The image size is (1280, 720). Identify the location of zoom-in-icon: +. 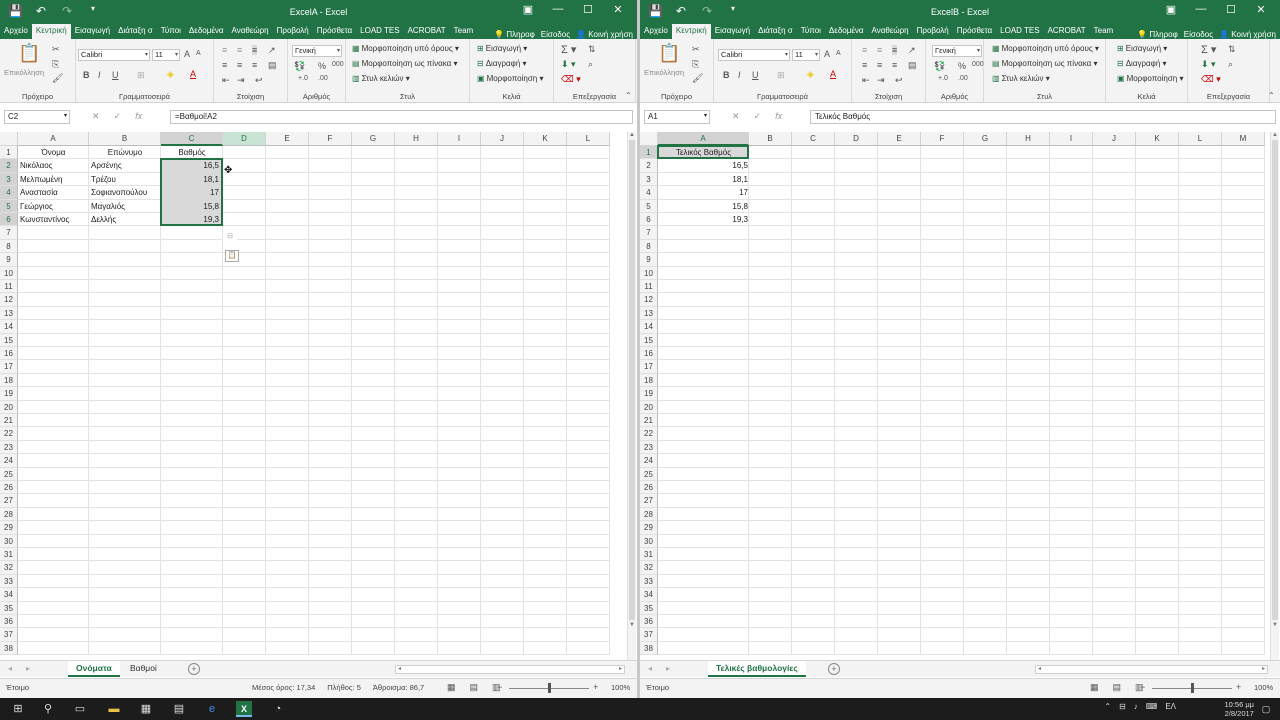
(595, 687).